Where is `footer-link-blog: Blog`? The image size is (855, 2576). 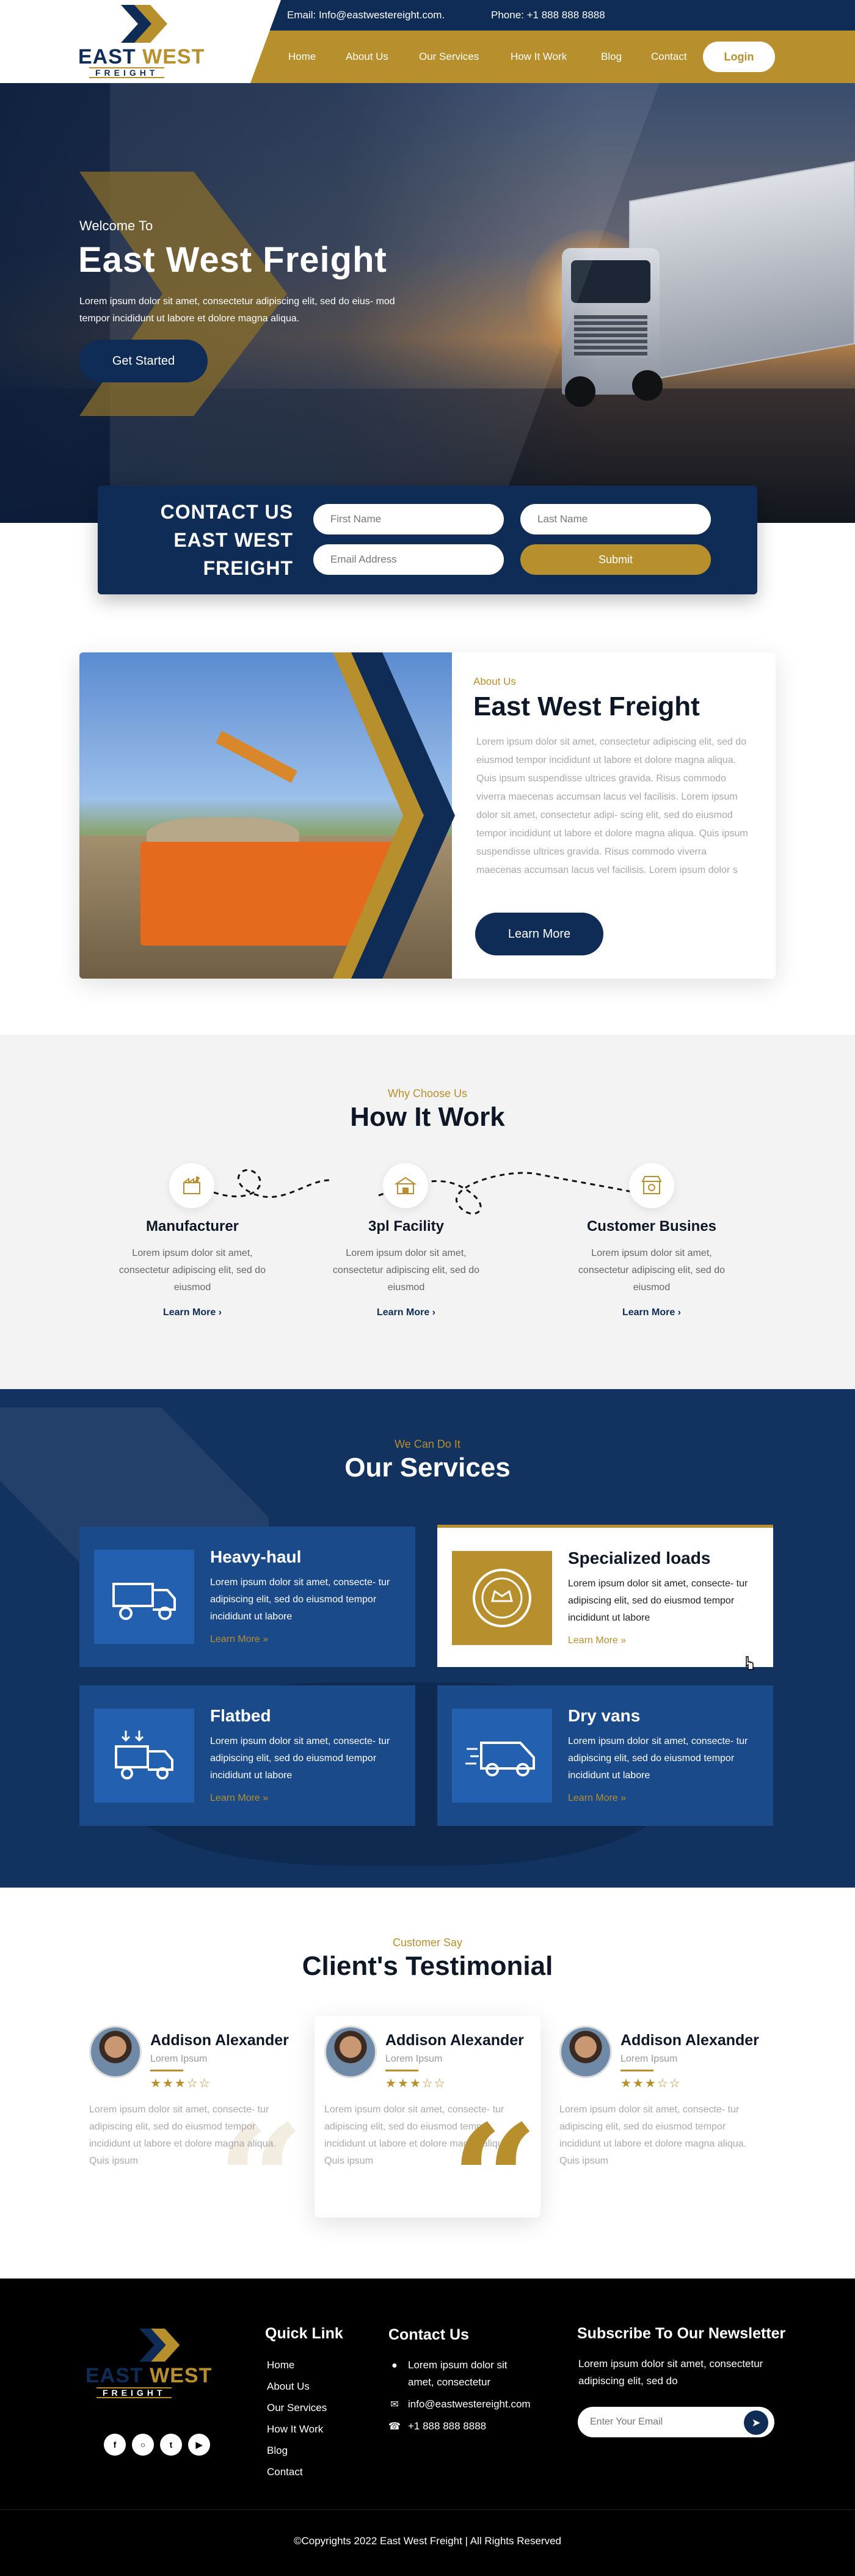 footer-link-blog: Blog is located at coordinates (277, 2451).